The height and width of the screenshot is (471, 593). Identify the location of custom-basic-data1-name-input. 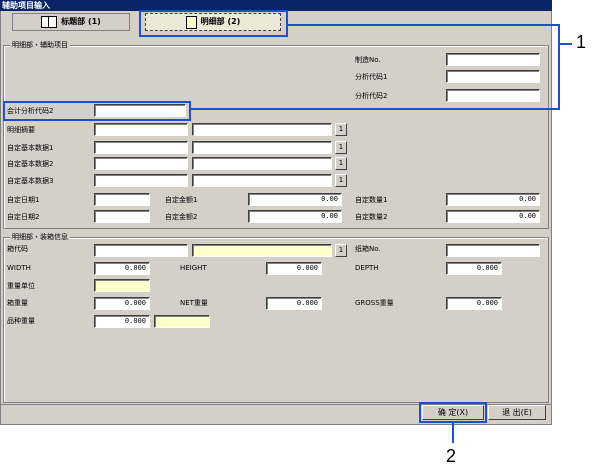
(262, 147).